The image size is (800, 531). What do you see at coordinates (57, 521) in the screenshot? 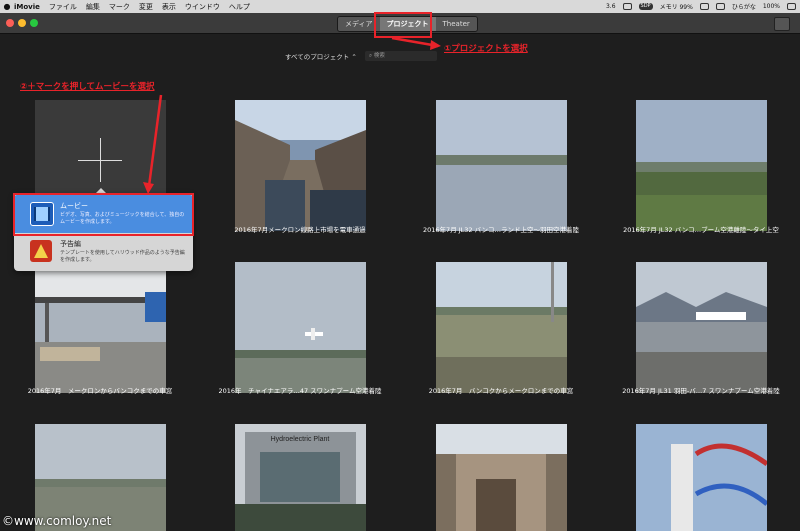
I see `watermark: ©www.comloy.net` at bounding box center [57, 521].